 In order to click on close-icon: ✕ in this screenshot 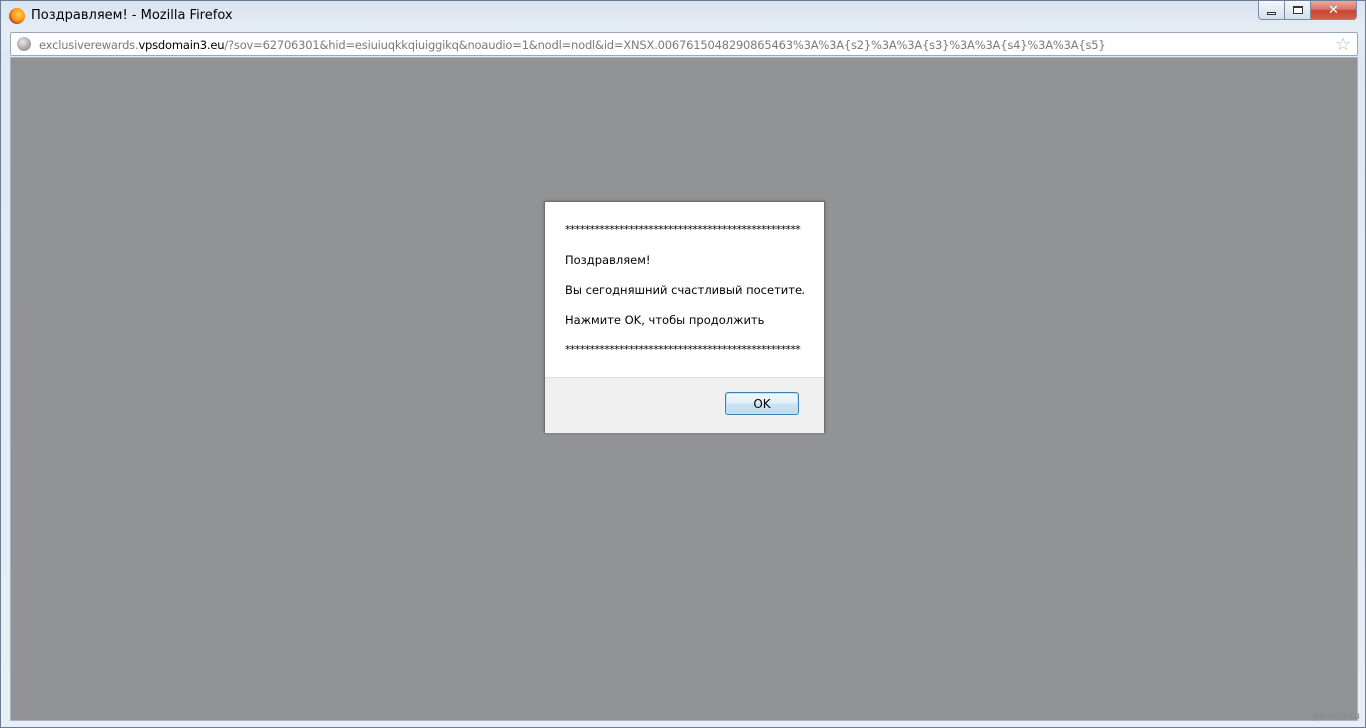, I will do `click(1333, 9)`.